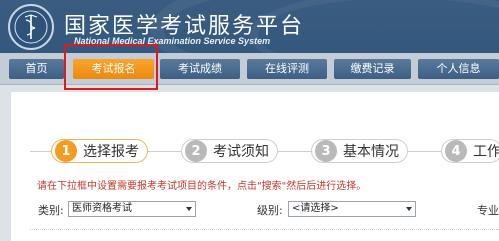 The image size is (499, 241). I want to click on step-pill: 1 选择报考, so click(99, 151).